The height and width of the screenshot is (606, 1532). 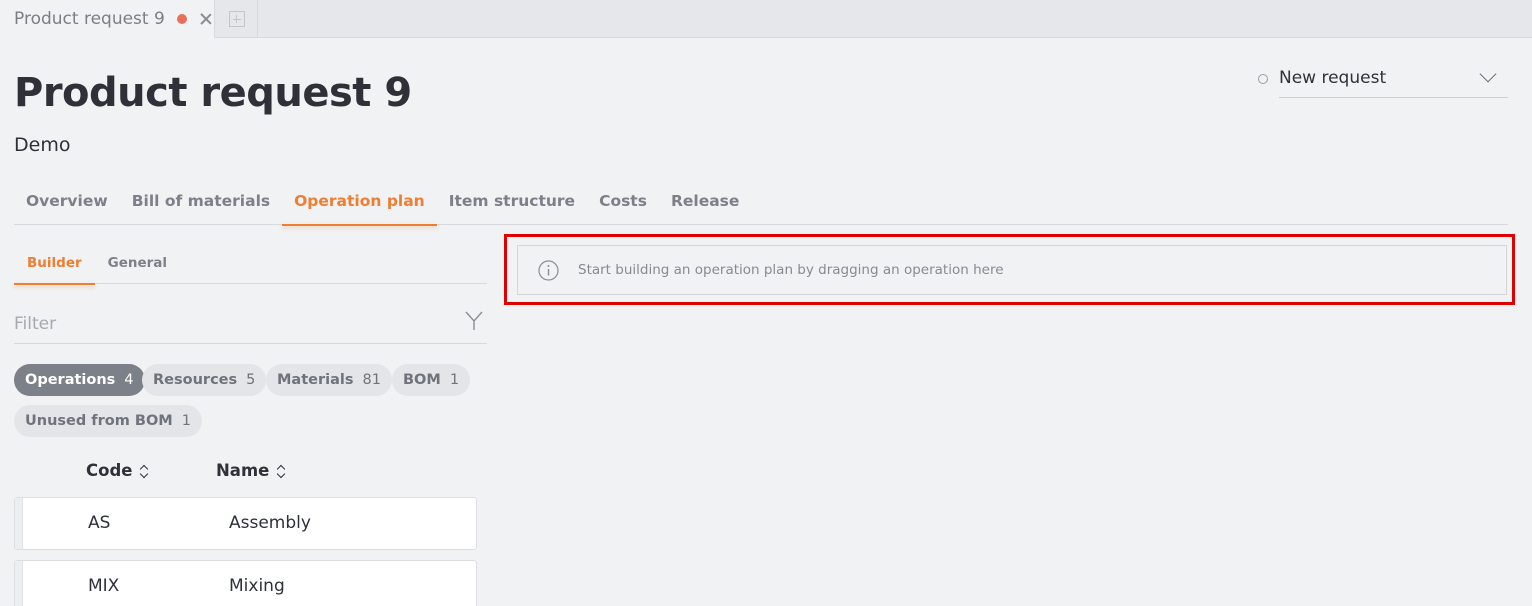 I want to click on chip-label: BOM, so click(x=422, y=380).